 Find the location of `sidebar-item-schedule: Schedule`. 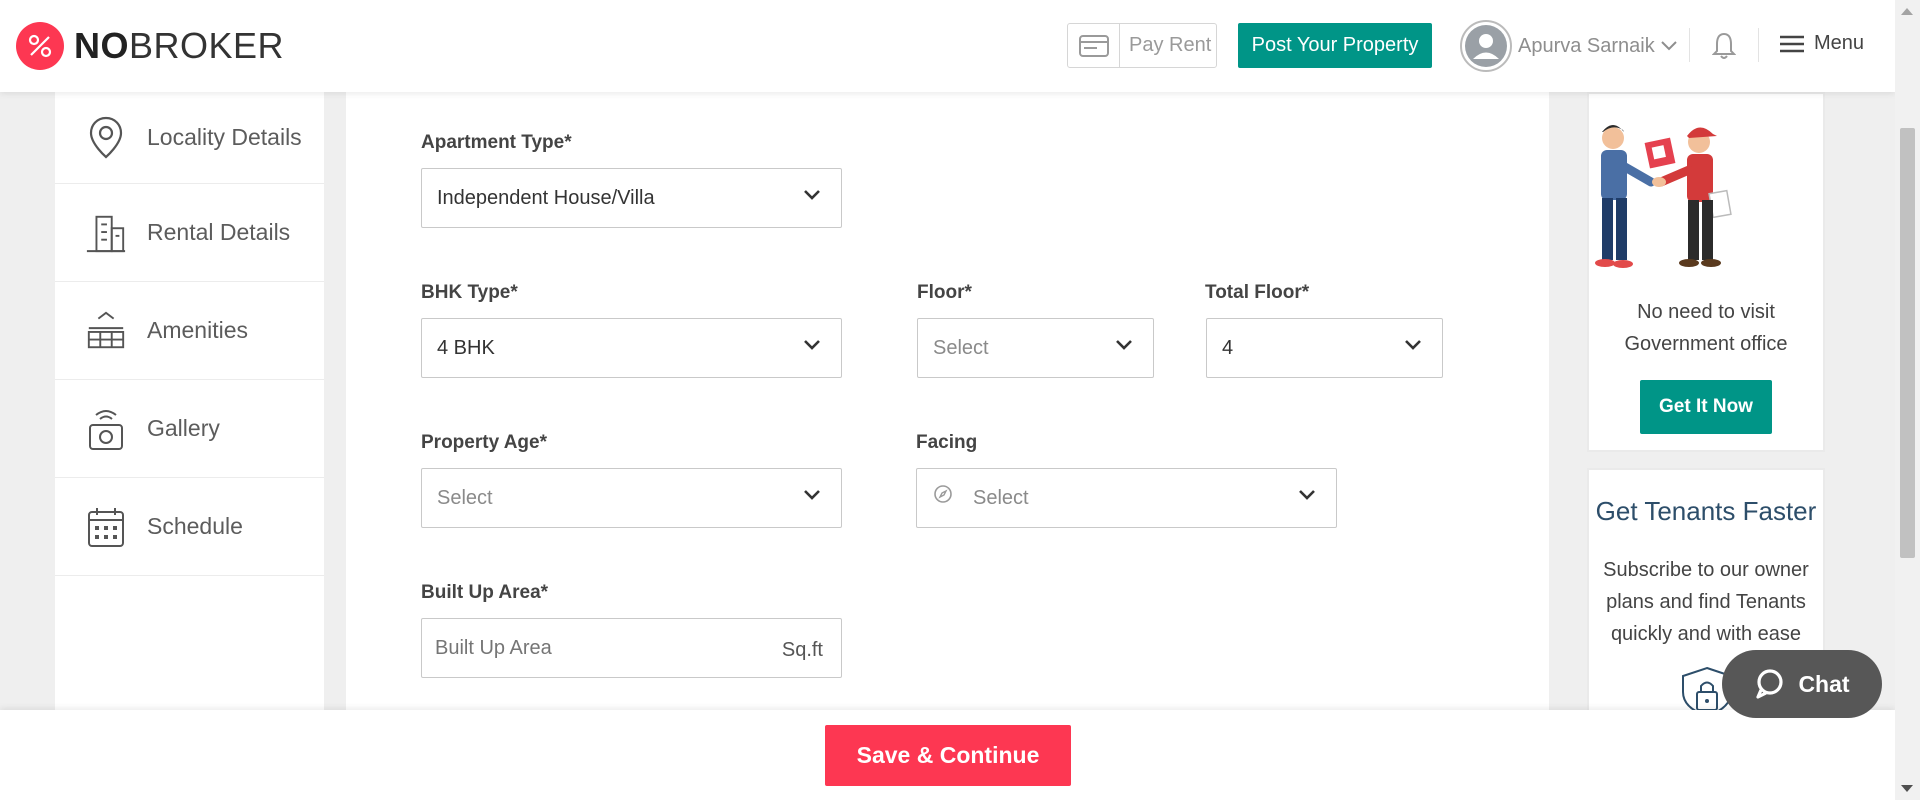

sidebar-item-schedule: Schedule is located at coordinates (189, 527).